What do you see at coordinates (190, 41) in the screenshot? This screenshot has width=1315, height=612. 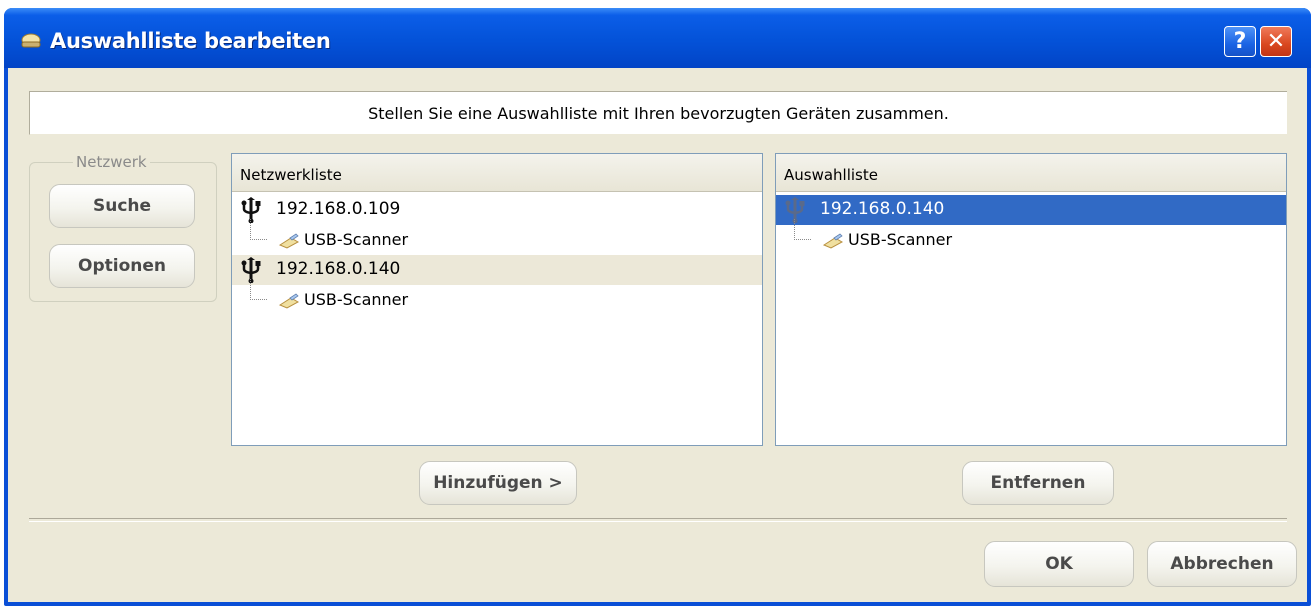 I see `window-title: Auswahlliste bearbeiten` at bounding box center [190, 41].